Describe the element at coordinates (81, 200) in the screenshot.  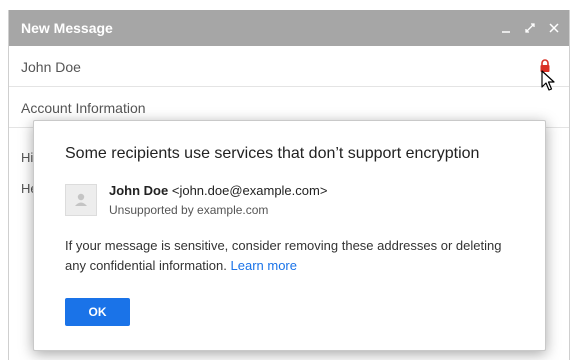
I see `avatar-icon` at that location.